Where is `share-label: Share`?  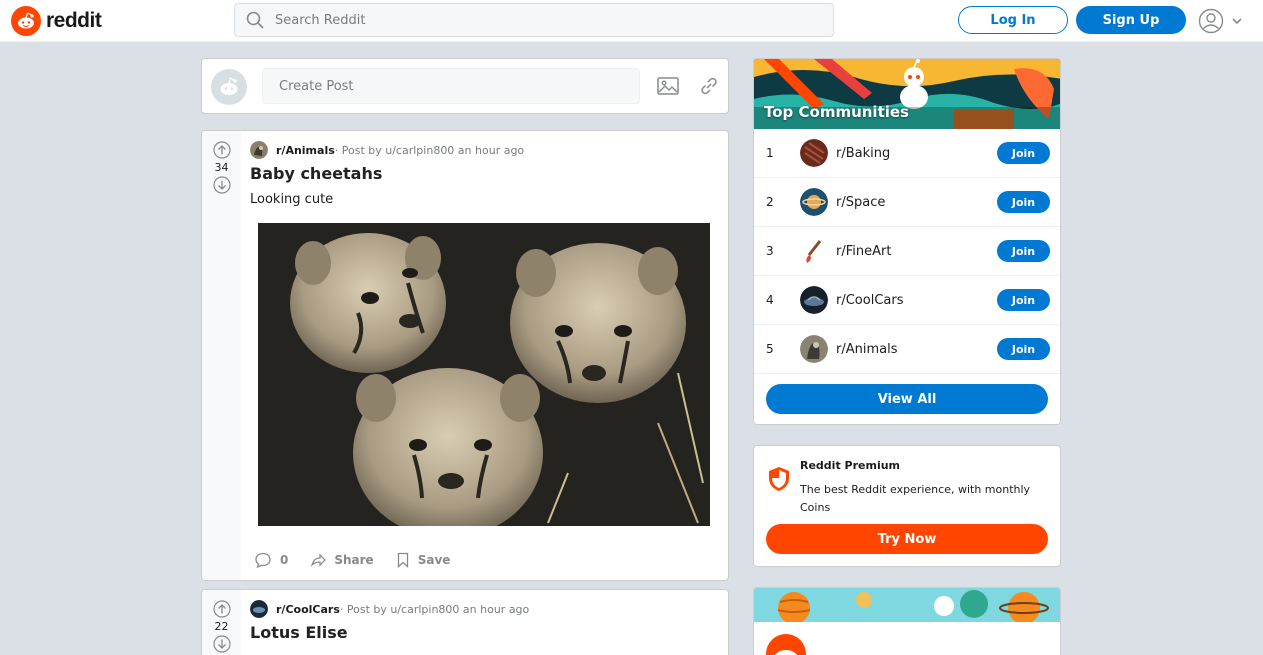 share-label: Share is located at coordinates (354, 560).